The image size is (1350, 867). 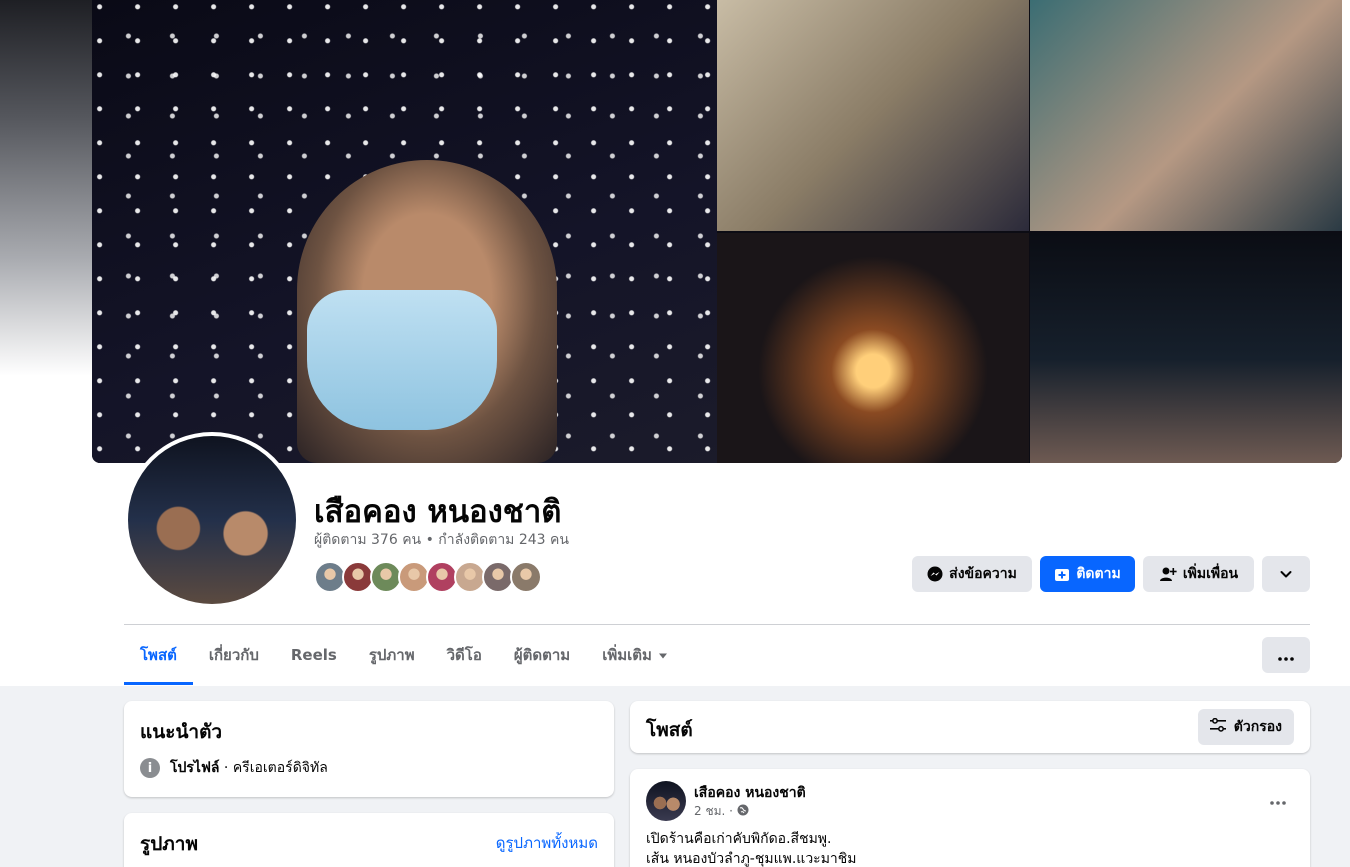 I want to click on see-all-photos-link: ดูรูปภาพทั้งหมด, so click(x=547, y=843).